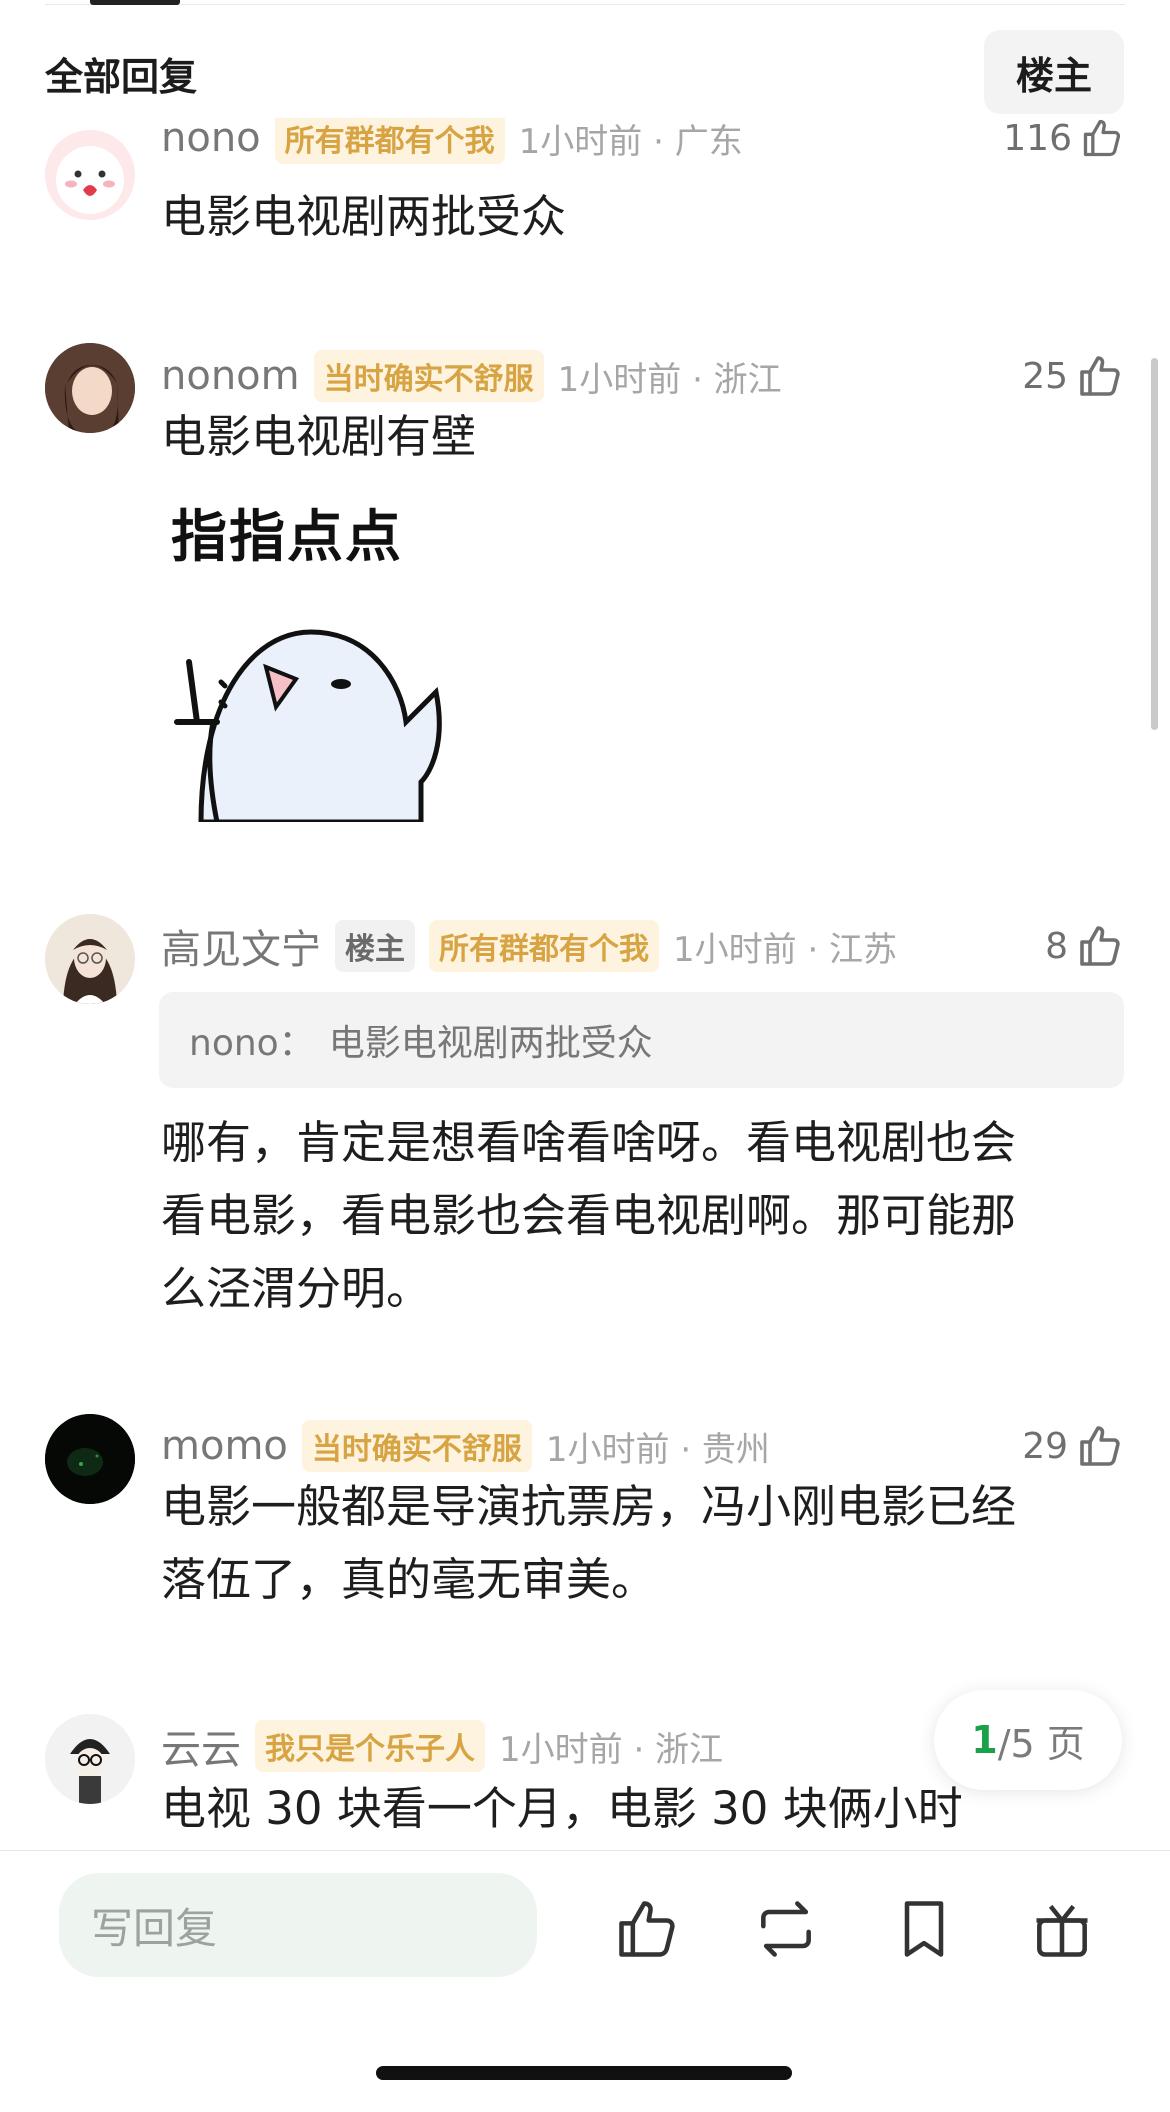 The width and height of the screenshot is (1170, 2112). What do you see at coordinates (585, 1981) in the screenshot?
I see `bottom-action-bar: 写回复` at bounding box center [585, 1981].